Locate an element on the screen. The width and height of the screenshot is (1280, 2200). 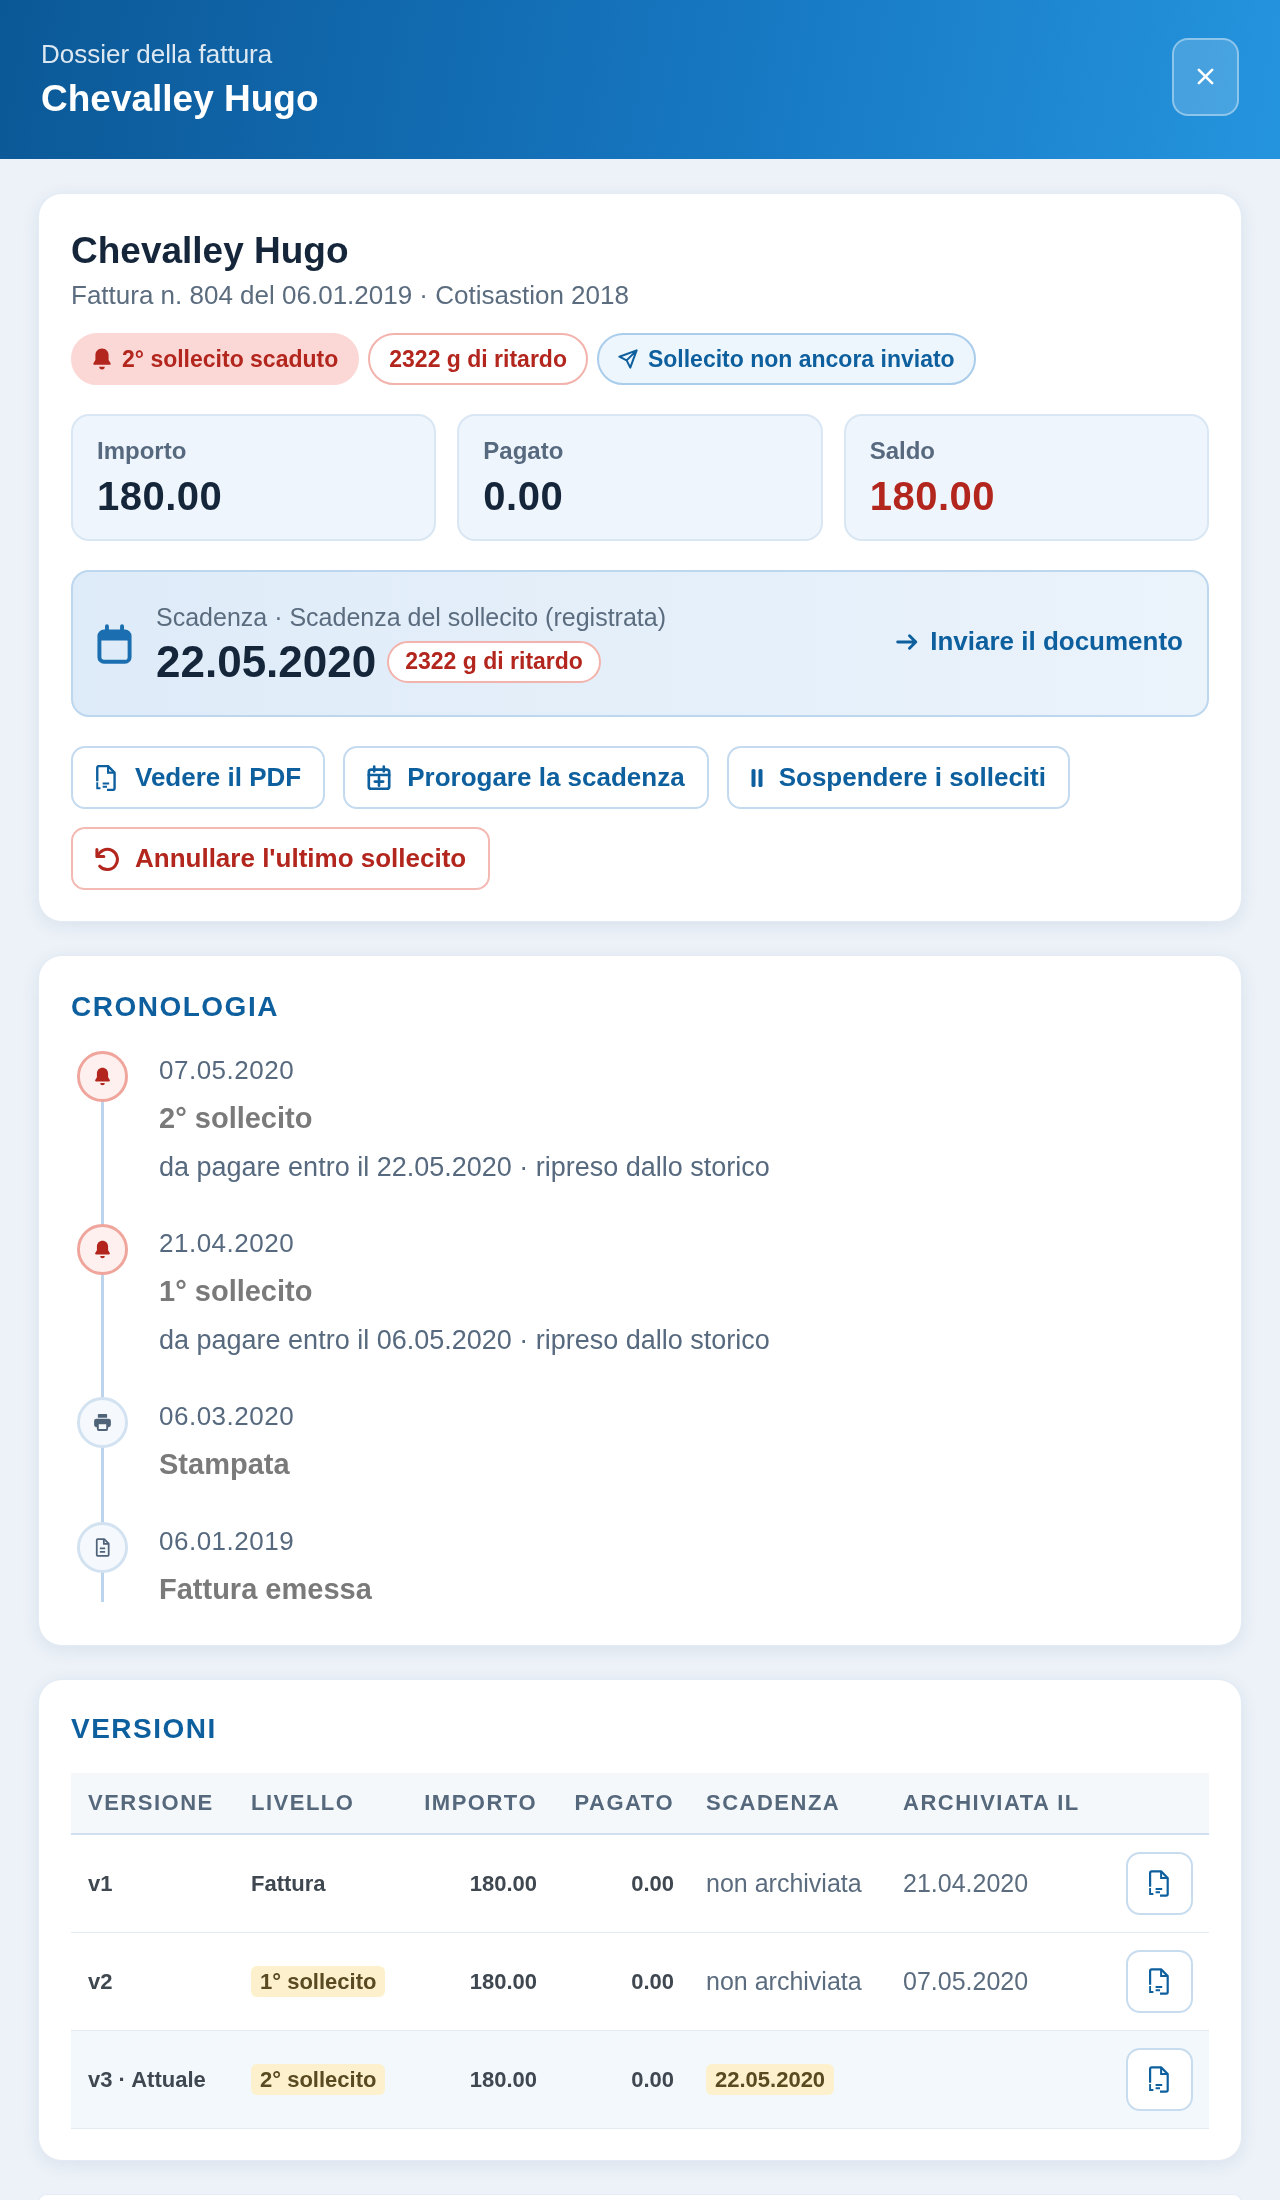
amount-value: 0.00 is located at coordinates (523, 496).